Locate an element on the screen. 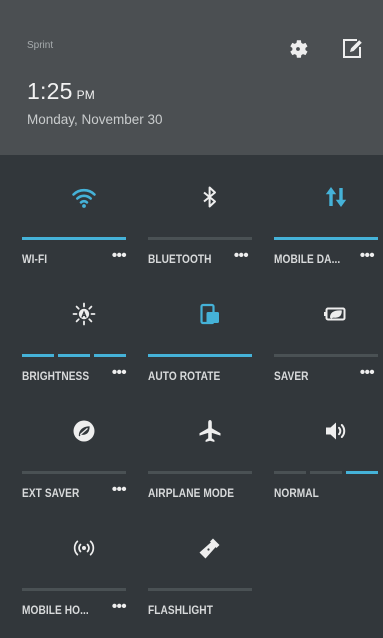 The width and height of the screenshot is (383, 638). tile-sound-mode: NORMAL is located at coordinates (328, 457).